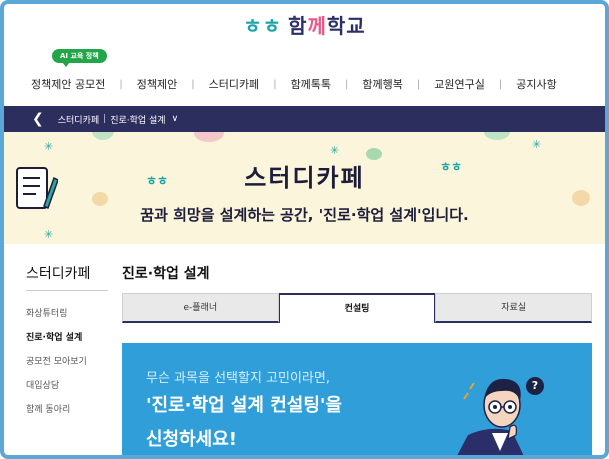 Image resolution: width=609 pixels, height=459 pixels. What do you see at coordinates (535, 386) in the screenshot?
I see `question-mark-icon: ?` at bounding box center [535, 386].